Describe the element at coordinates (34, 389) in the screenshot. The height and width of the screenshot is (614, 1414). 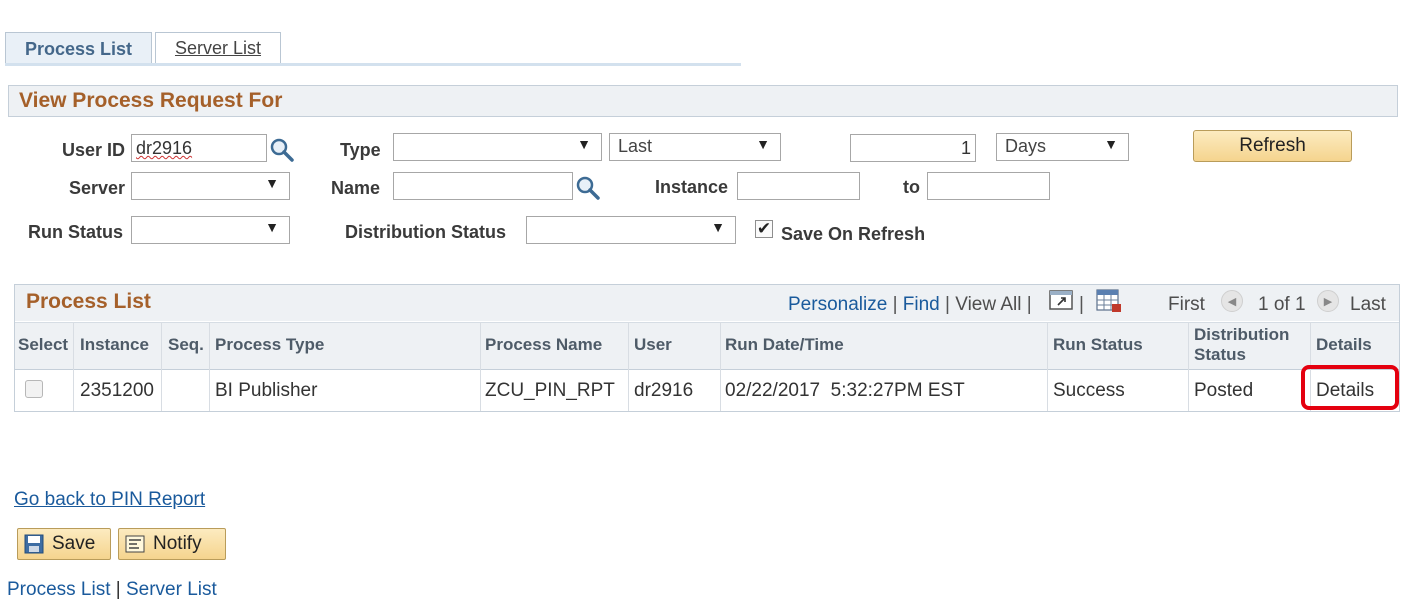
I see `row-select-checkbox` at that location.